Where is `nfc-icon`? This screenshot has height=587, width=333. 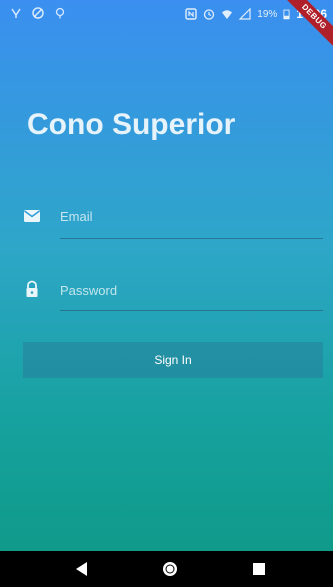 nfc-icon is located at coordinates (191, 14).